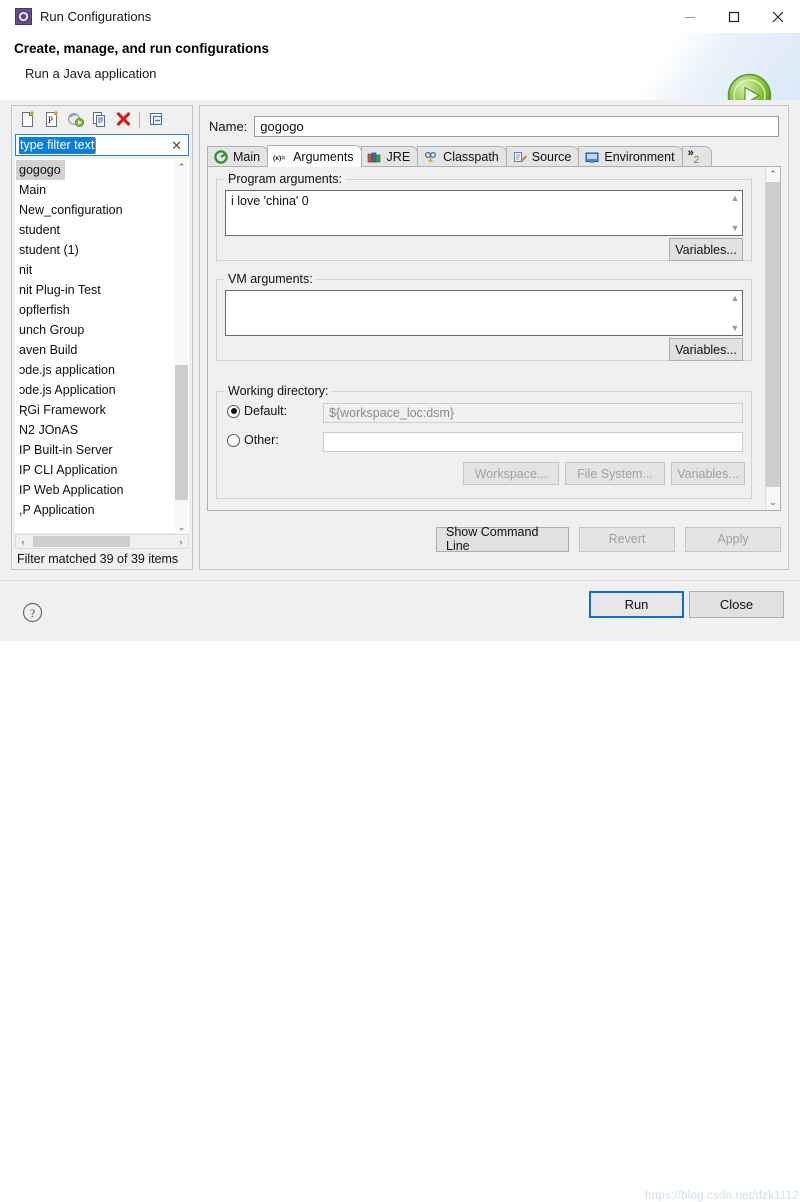 The height and width of the screenshot is (1202, 800). I want to click on arguments-tab-icon: (x)=, so click(281, 157).